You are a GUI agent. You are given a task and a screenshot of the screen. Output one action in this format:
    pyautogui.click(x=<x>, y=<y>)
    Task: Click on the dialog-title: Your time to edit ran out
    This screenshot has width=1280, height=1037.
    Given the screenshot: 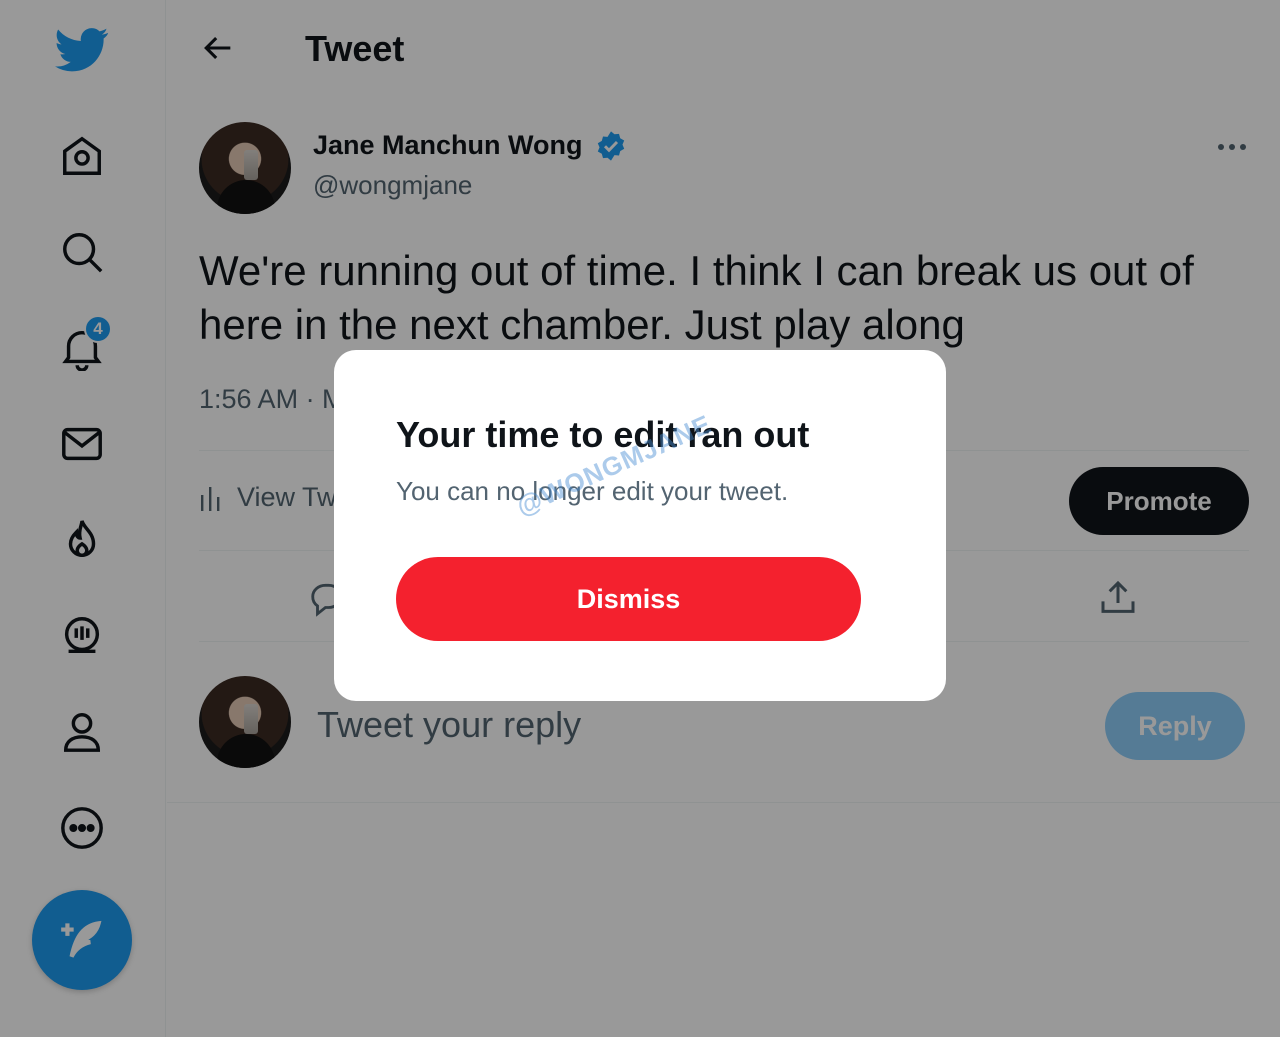 What is the action you would take?
    pyautogui.click(x=603, y=434)
    